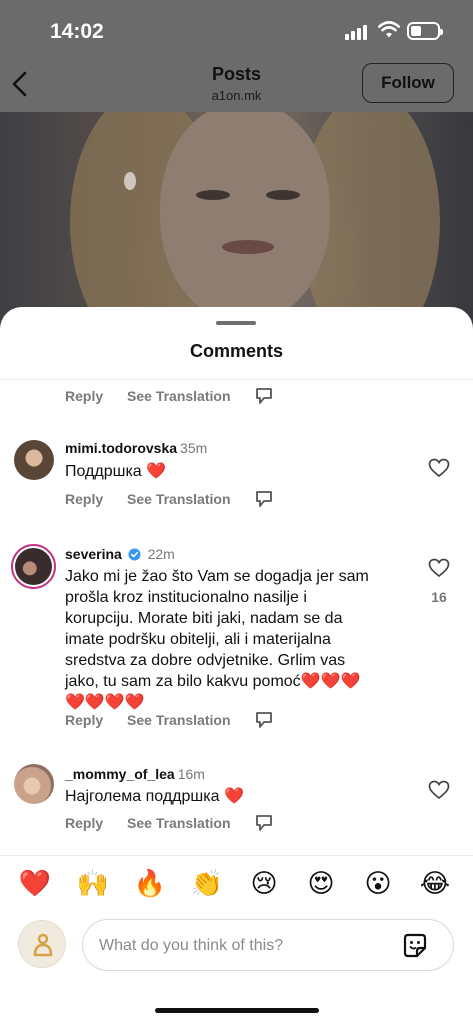  Describe the element at coordinates (237, 1010) in the screenshot. I see `home-indicator` at that location.